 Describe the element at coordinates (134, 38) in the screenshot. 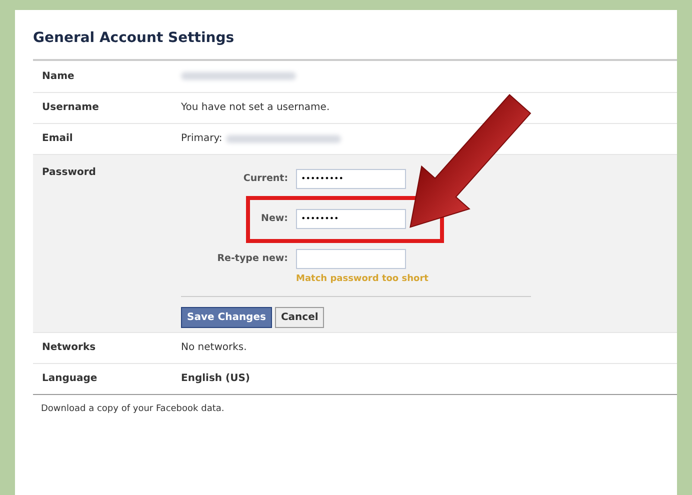

I see `page-title: General Account Settings` at that location.